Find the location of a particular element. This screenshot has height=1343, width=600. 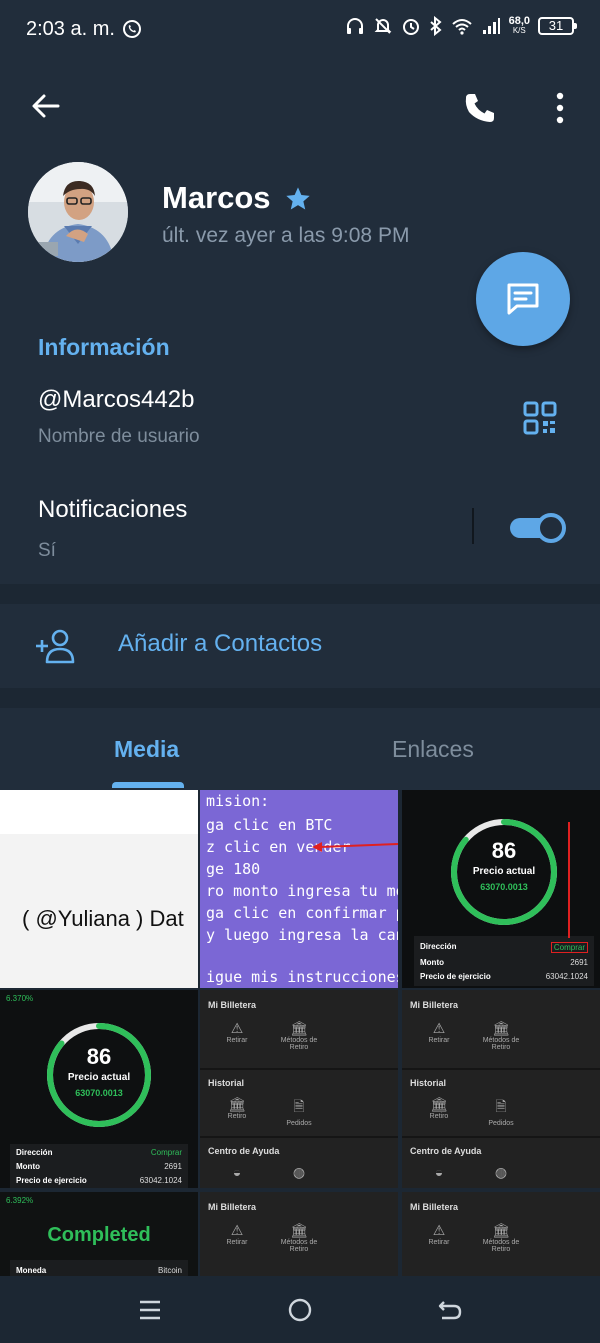

notifications-value: Sí is located at coordinates (47, 550).